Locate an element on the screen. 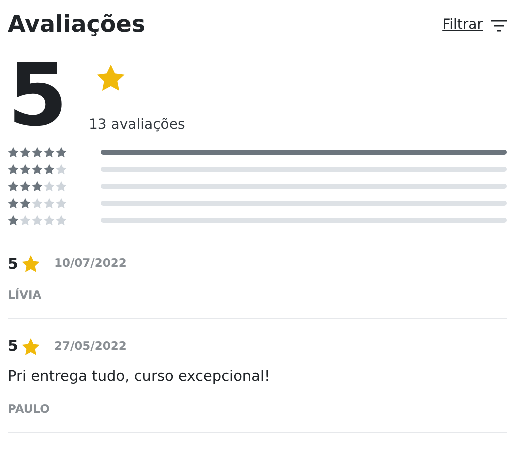 The height and width of the screenshot is (454, 512). review-text: Pri entrega tudo, curso excepcional! is located at coordinates (140, 377).